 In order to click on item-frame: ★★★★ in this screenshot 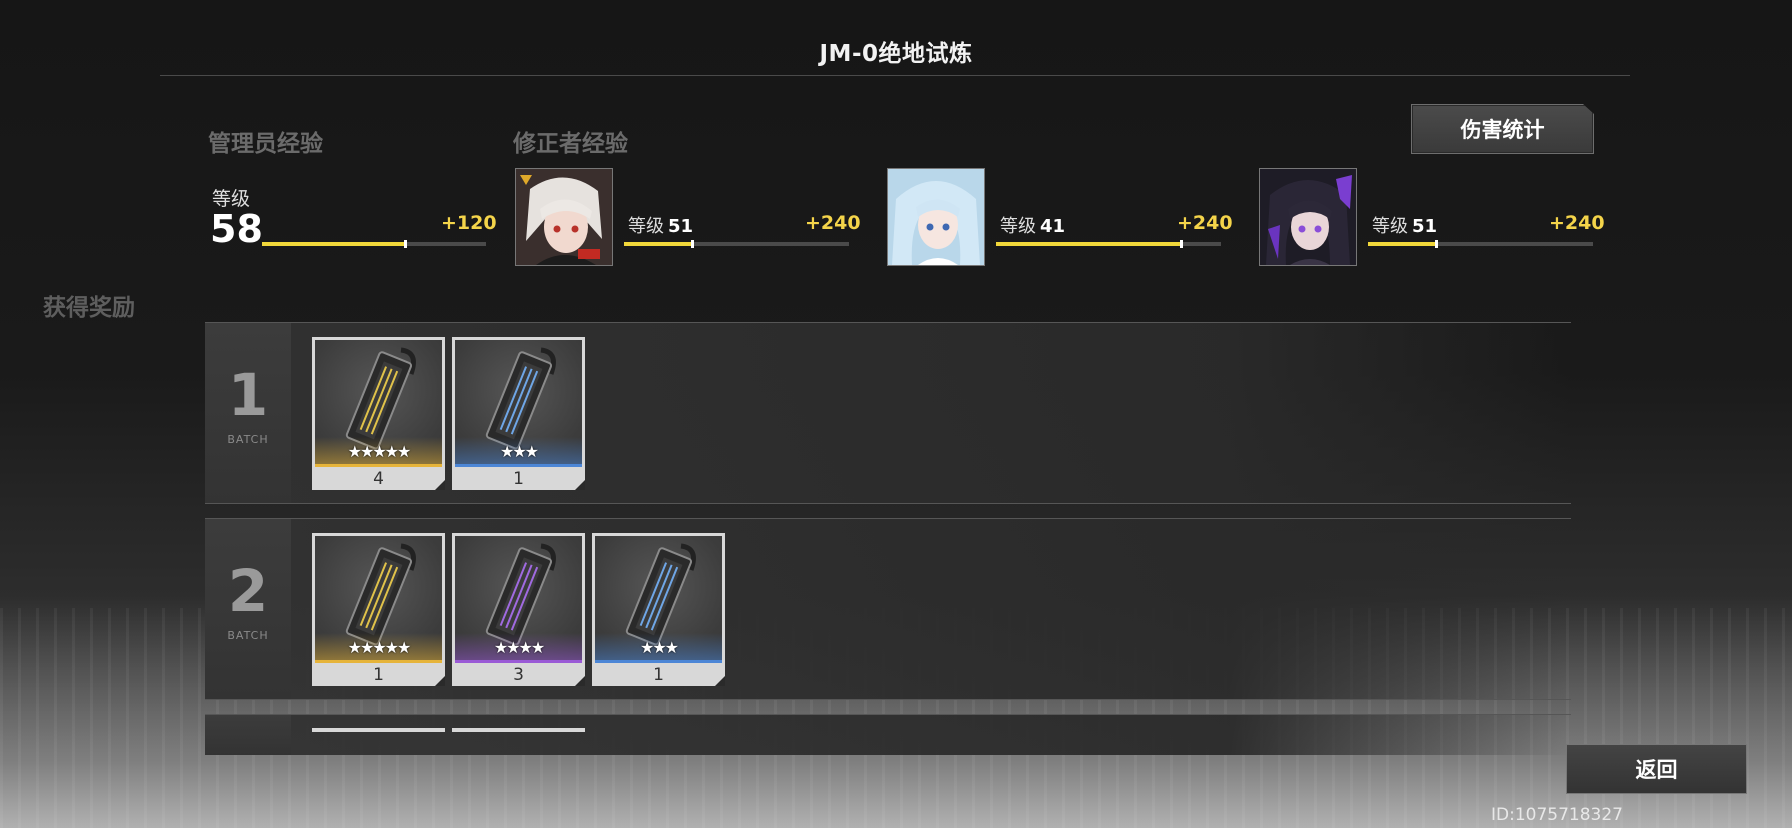, I will do `click(518, 599)`.